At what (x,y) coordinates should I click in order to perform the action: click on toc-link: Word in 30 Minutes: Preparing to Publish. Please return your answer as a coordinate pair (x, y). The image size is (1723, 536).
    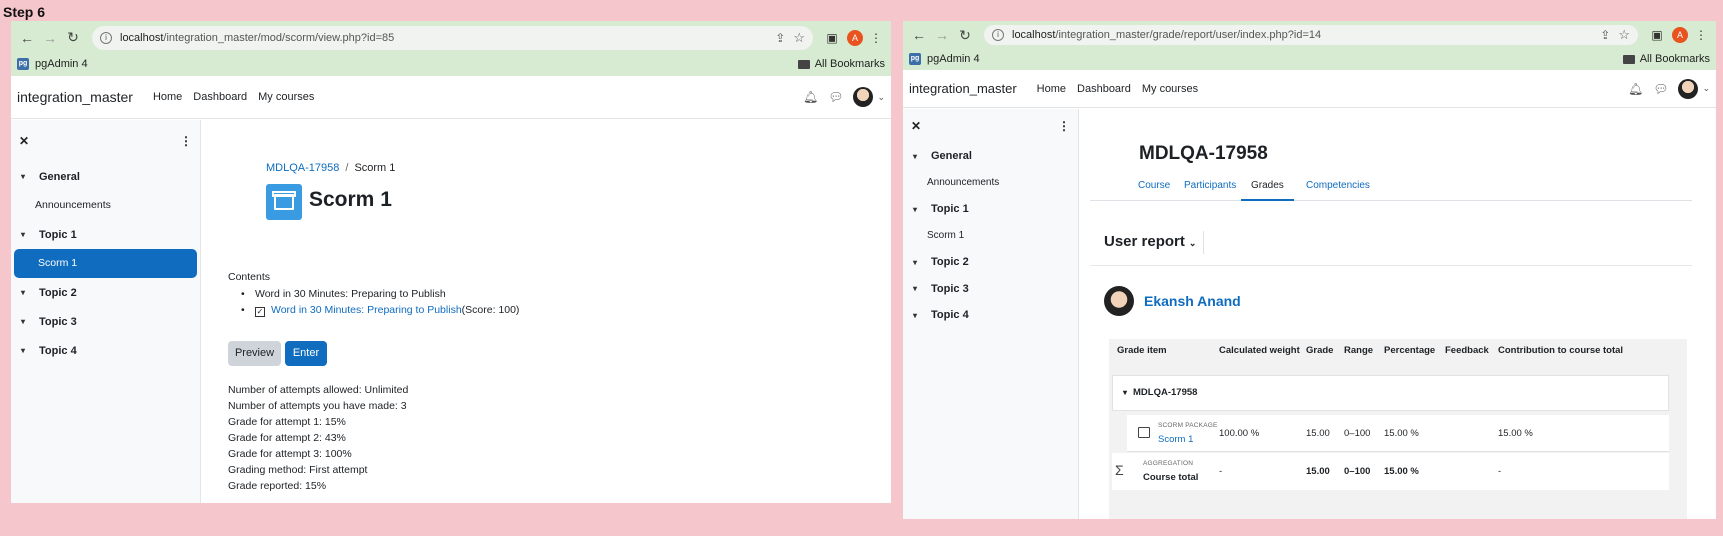
    Looking at the image, I should click on (366, 310).